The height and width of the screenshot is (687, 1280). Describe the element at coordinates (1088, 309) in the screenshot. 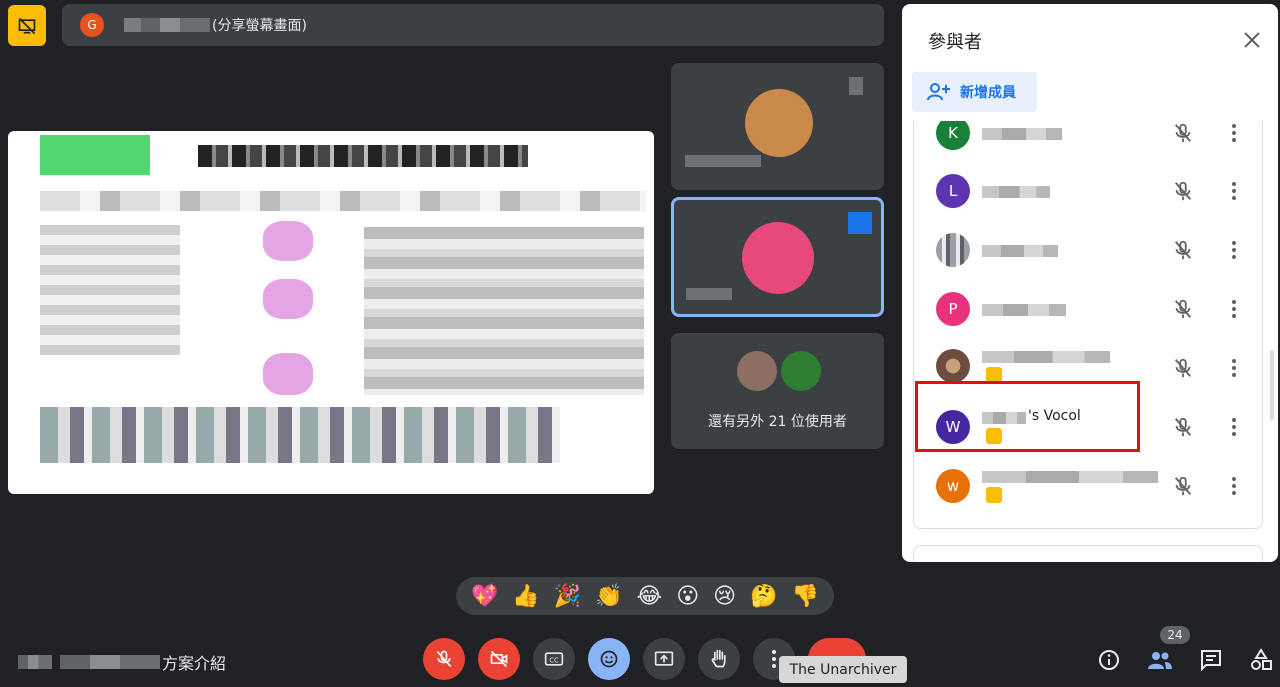

I see `participant-row: P` at that location.